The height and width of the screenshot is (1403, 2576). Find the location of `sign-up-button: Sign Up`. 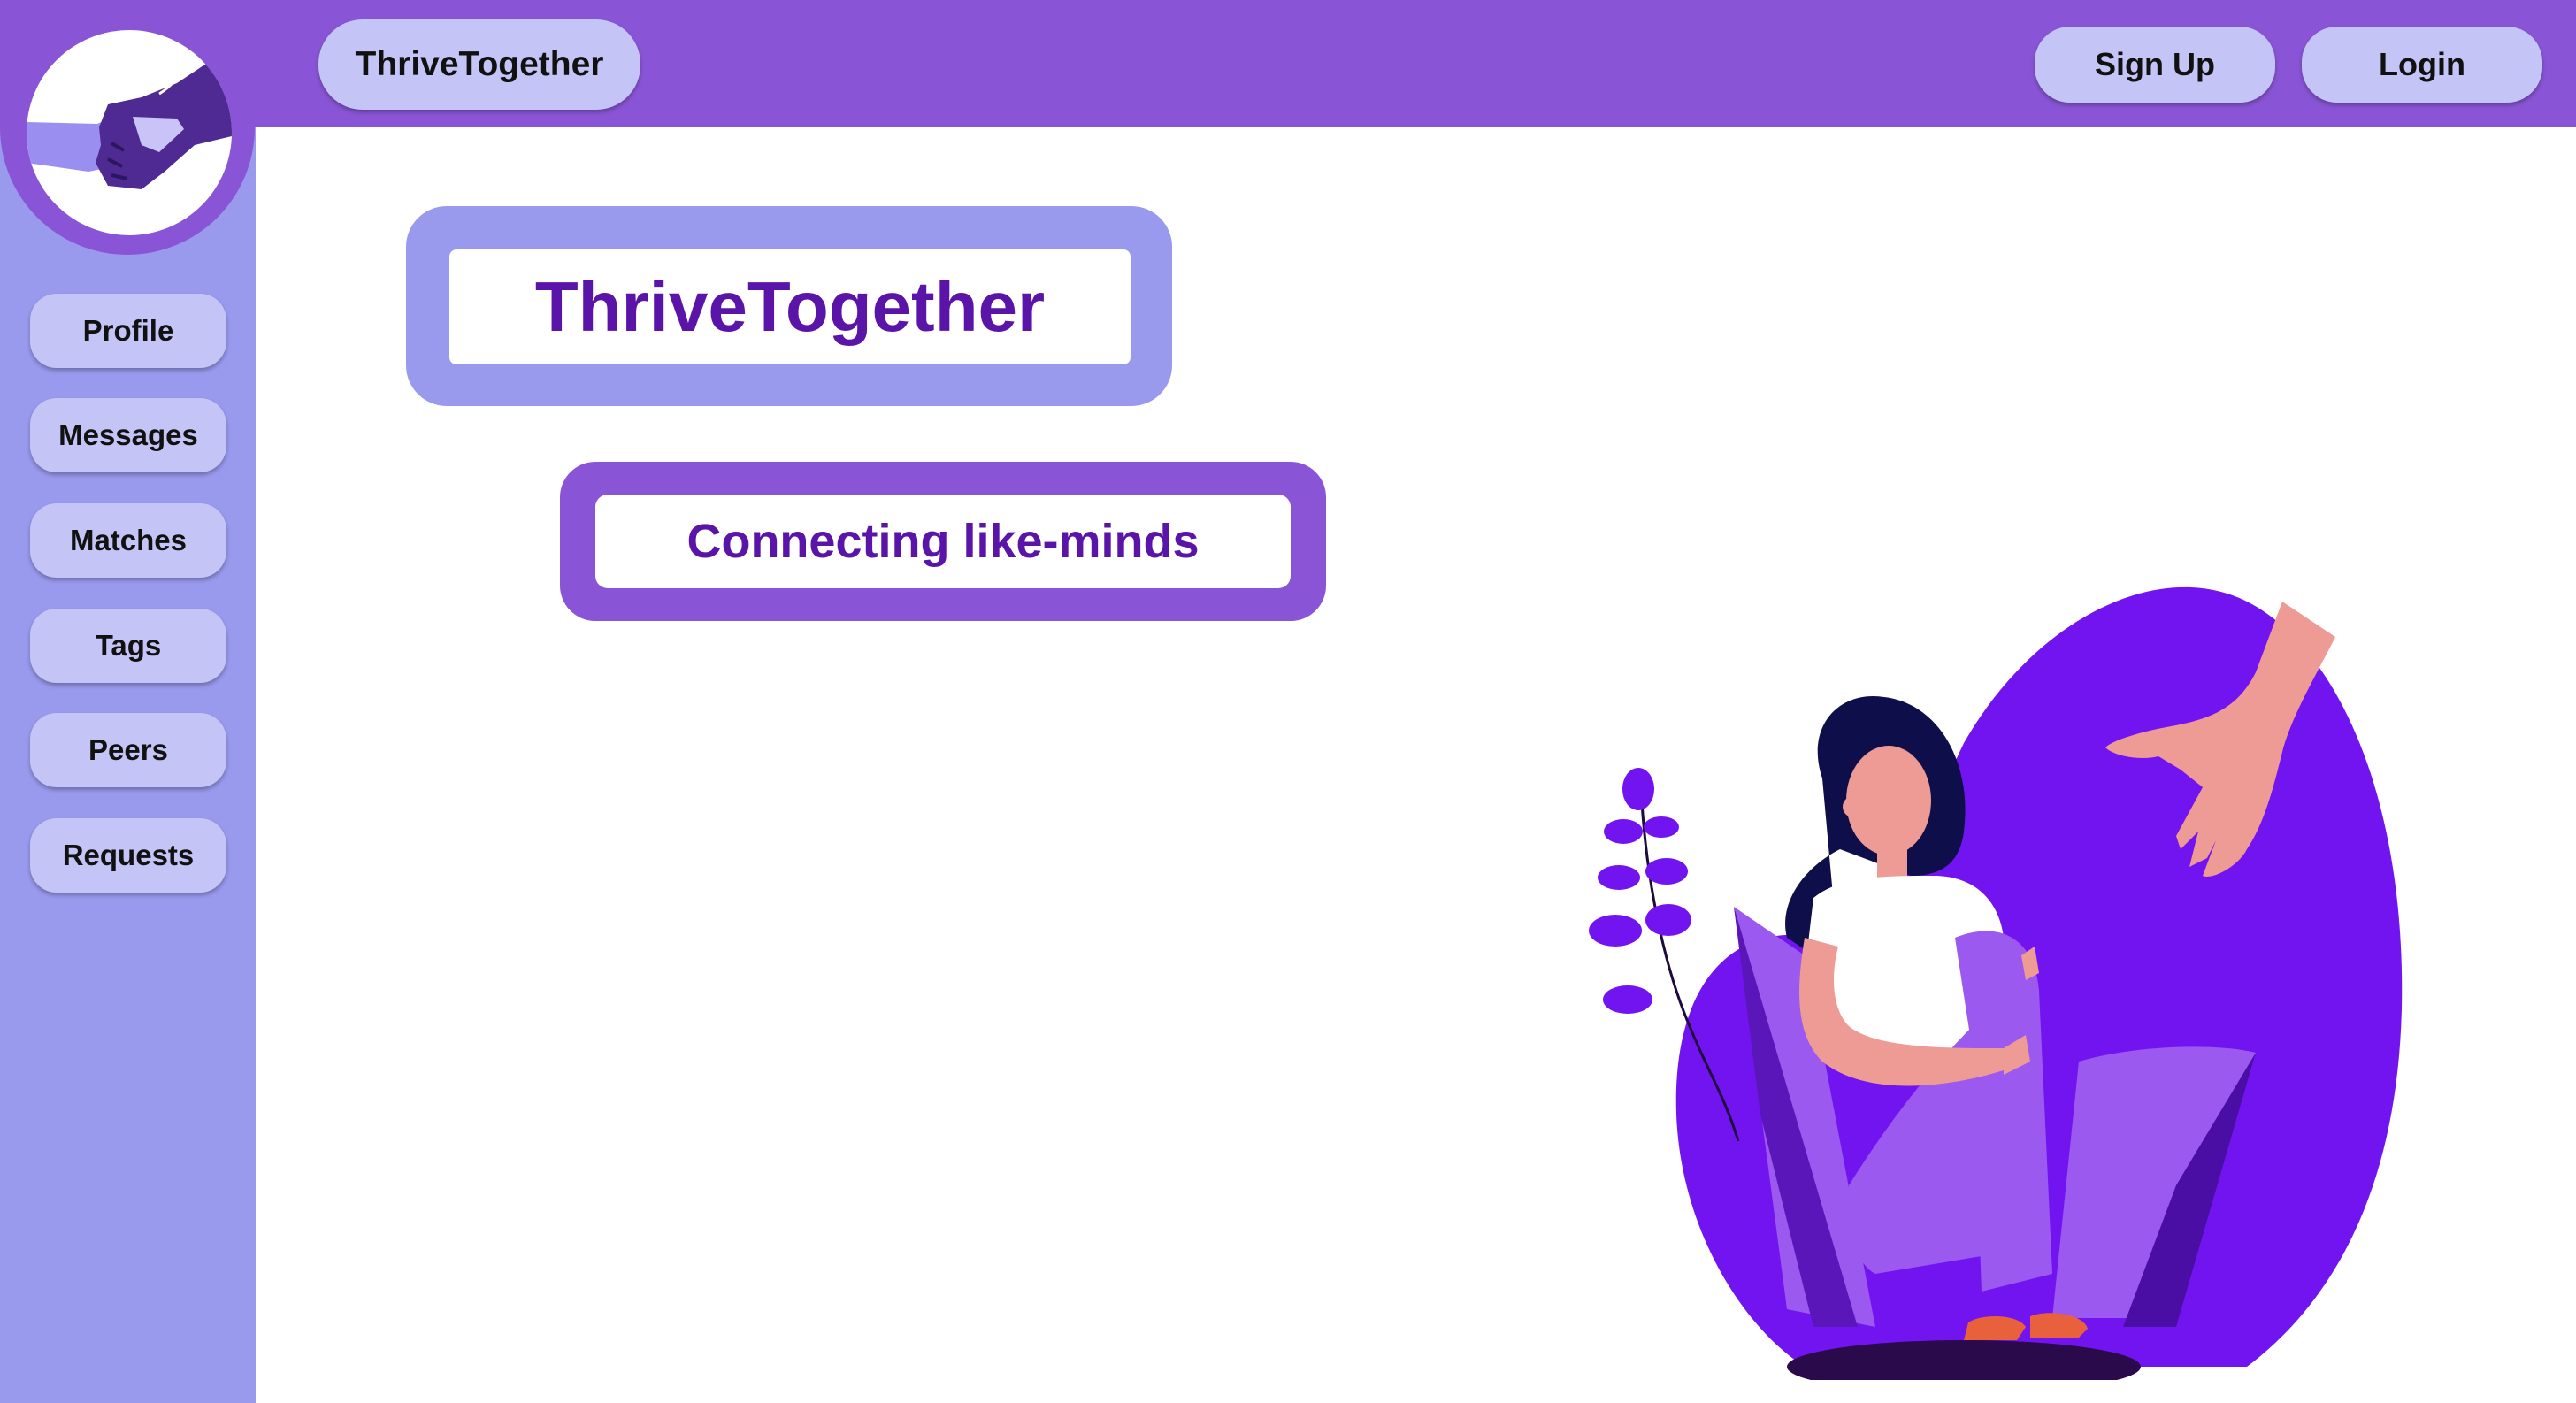

sign-up-button: Sign Up is located at coordinates (2155, 65).